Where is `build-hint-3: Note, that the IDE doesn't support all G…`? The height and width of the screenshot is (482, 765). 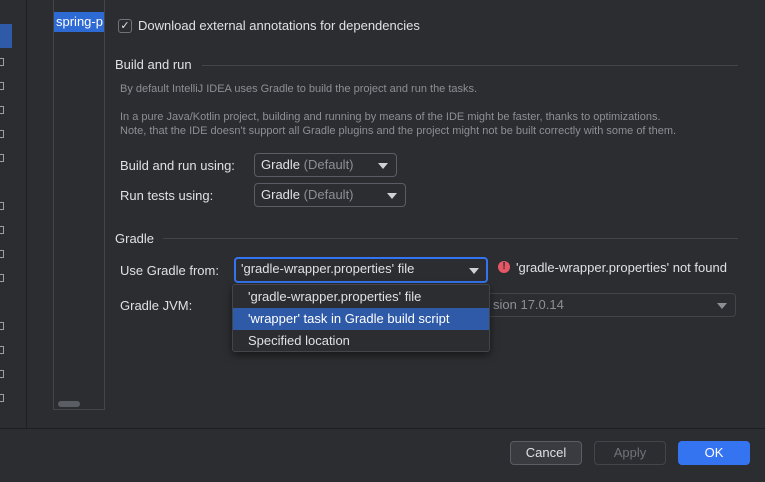 build-hint-3: Note, that the IDE doesn't support all G… is located at coordinates (398, 131).